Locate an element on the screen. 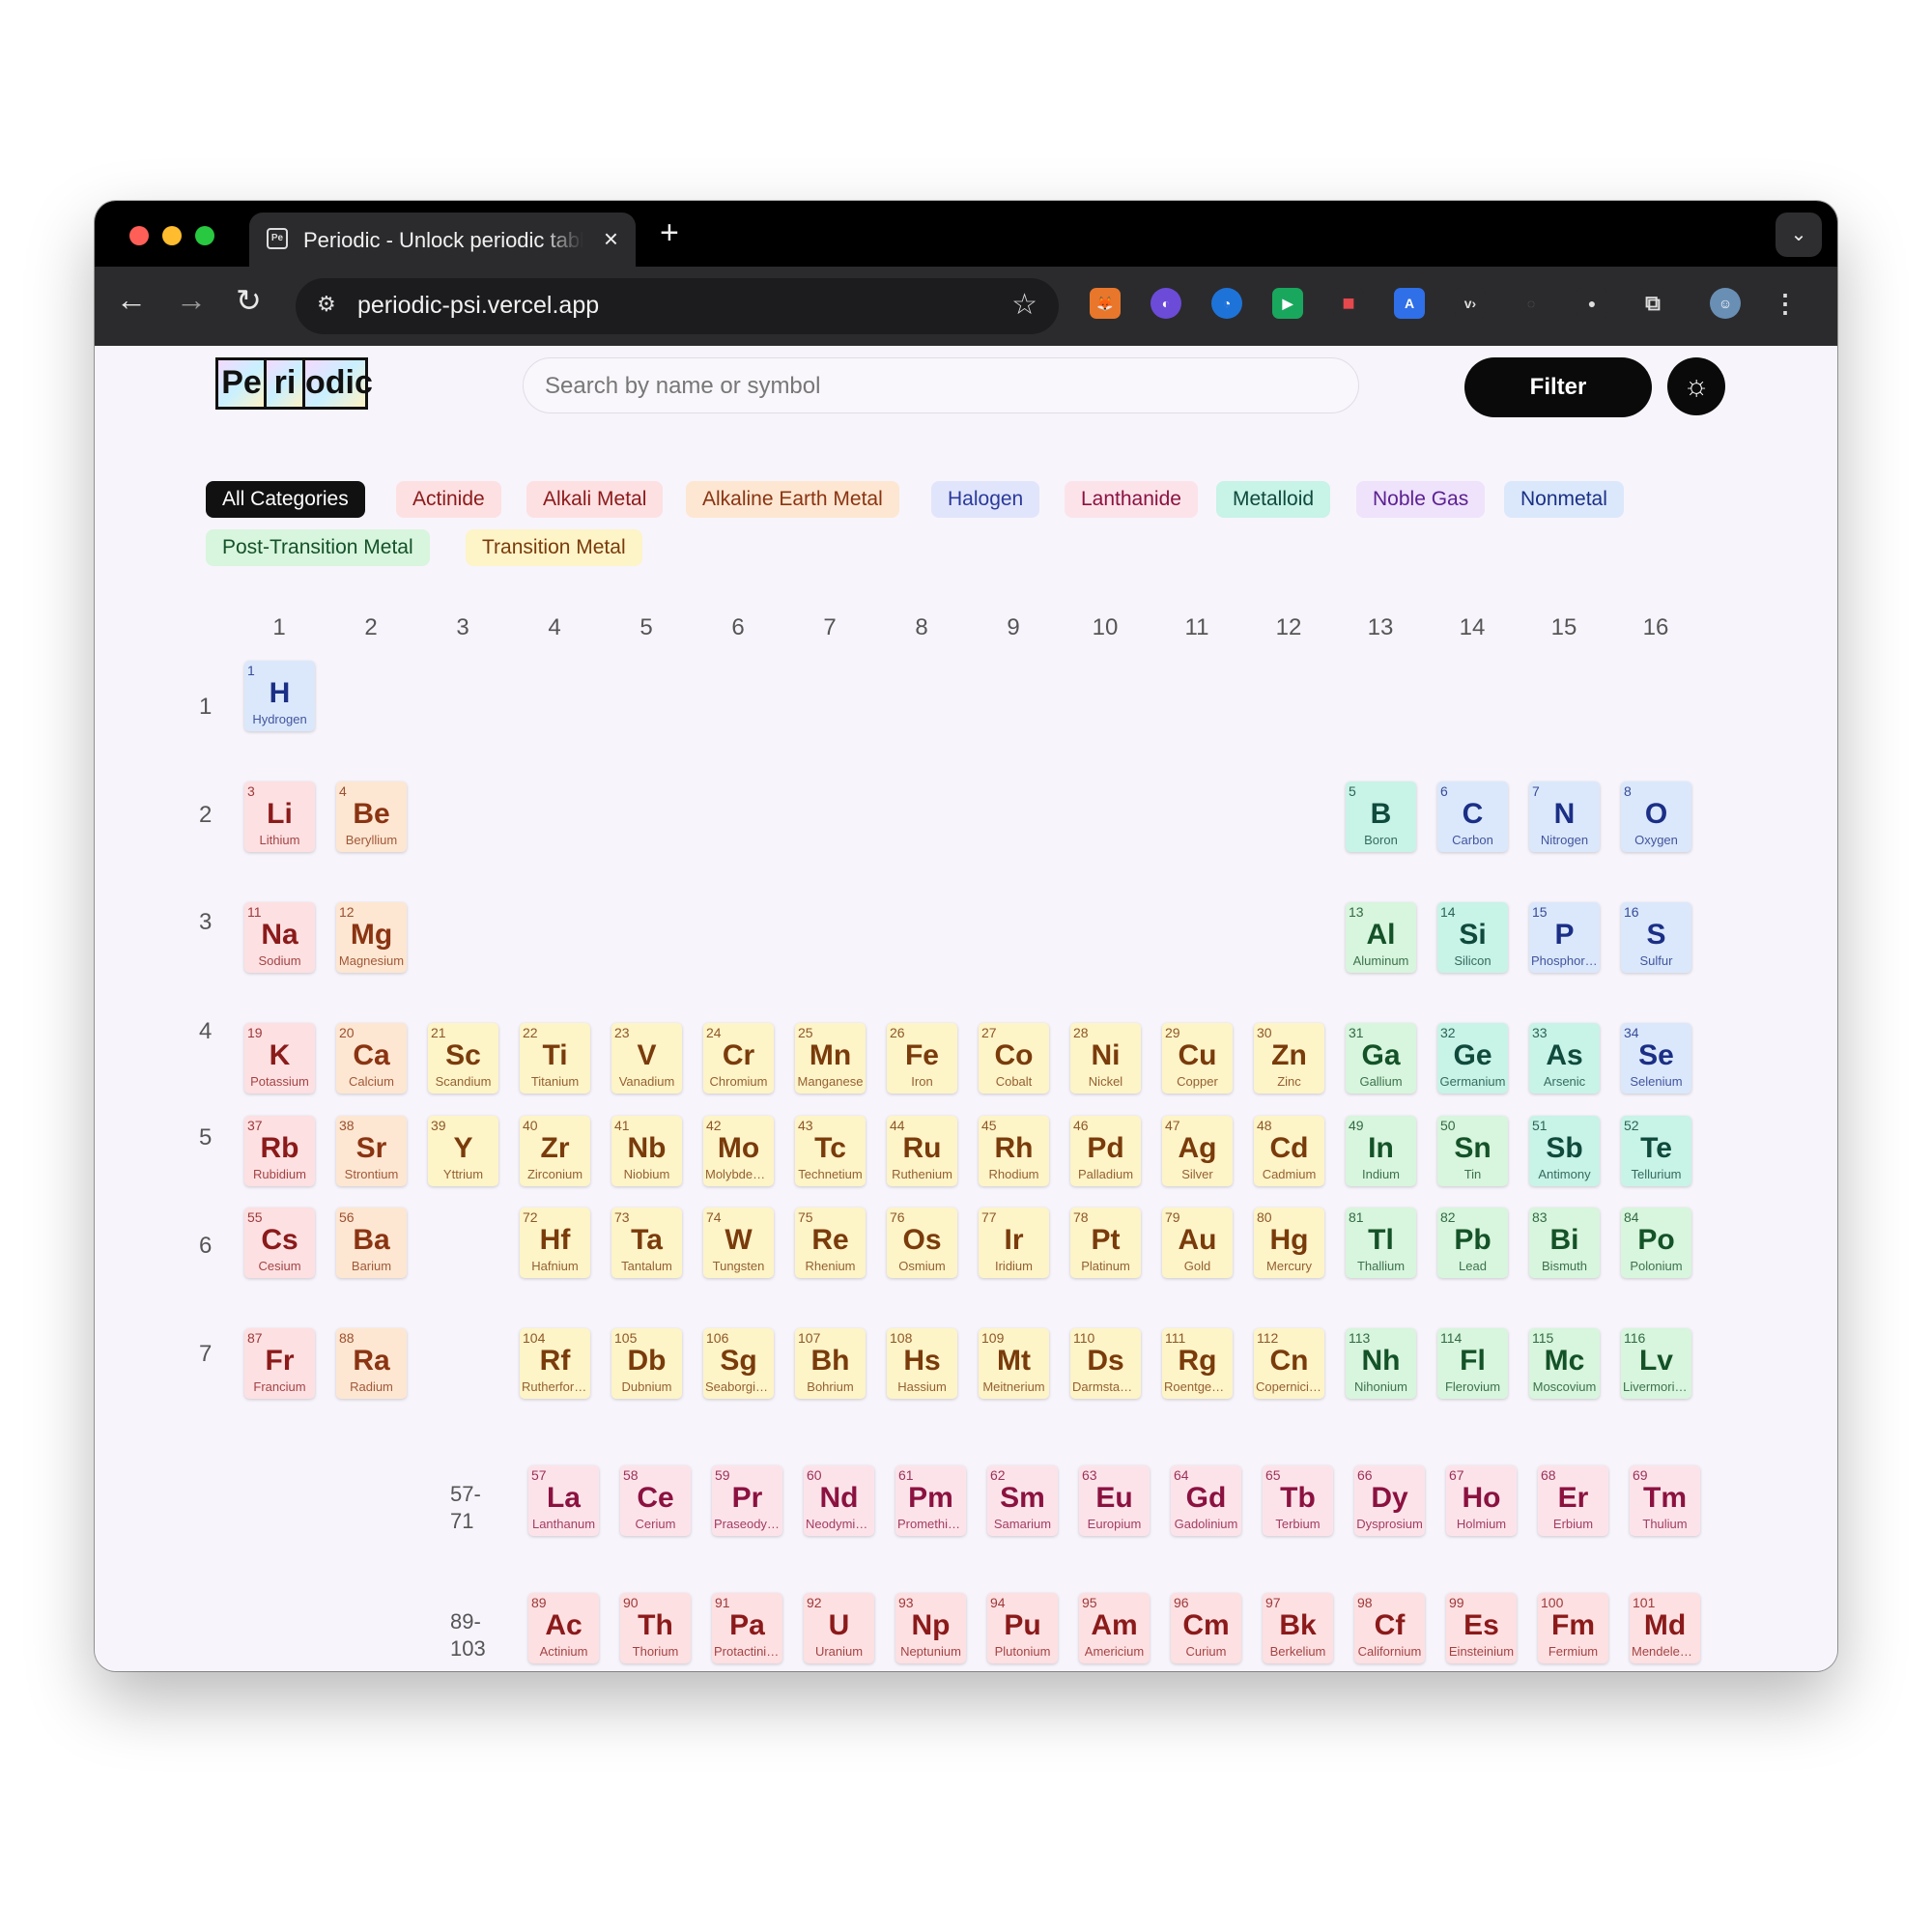  element-tile-b: 5 B Boron is located at coordinates (1381, 816).